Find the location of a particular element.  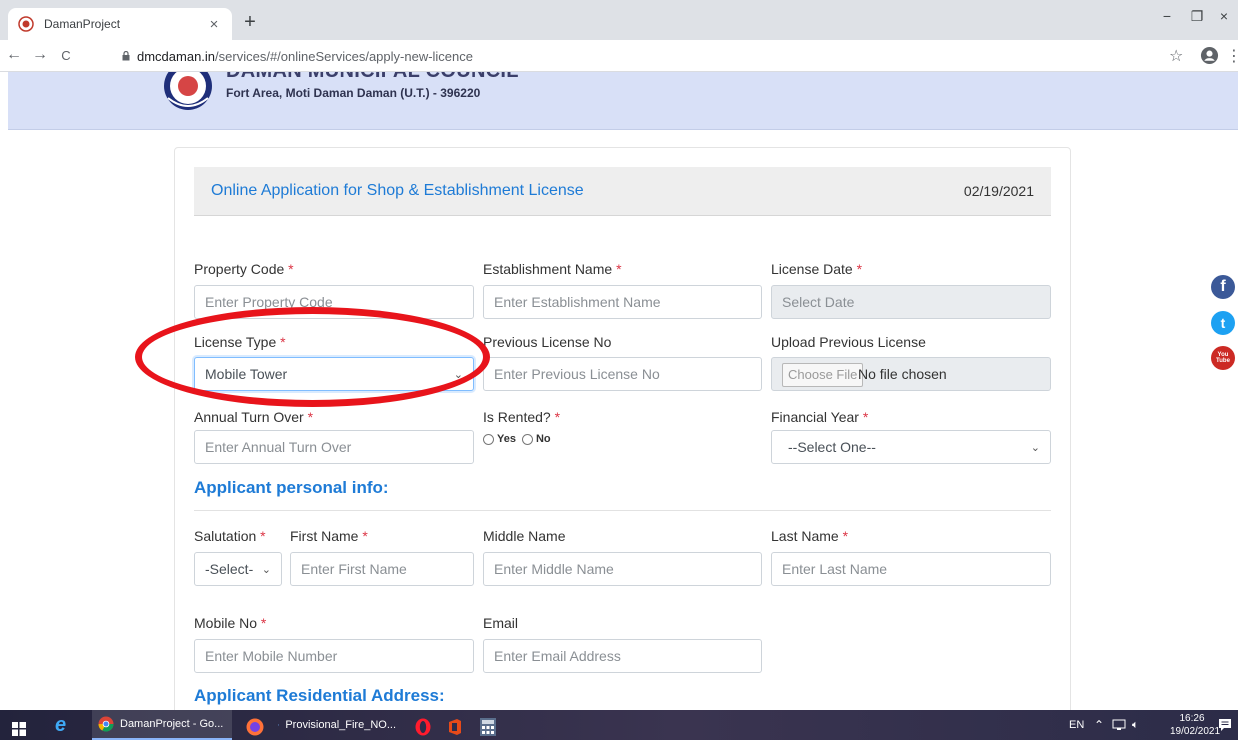

middle-name-input is located at coordinates (622, 569).